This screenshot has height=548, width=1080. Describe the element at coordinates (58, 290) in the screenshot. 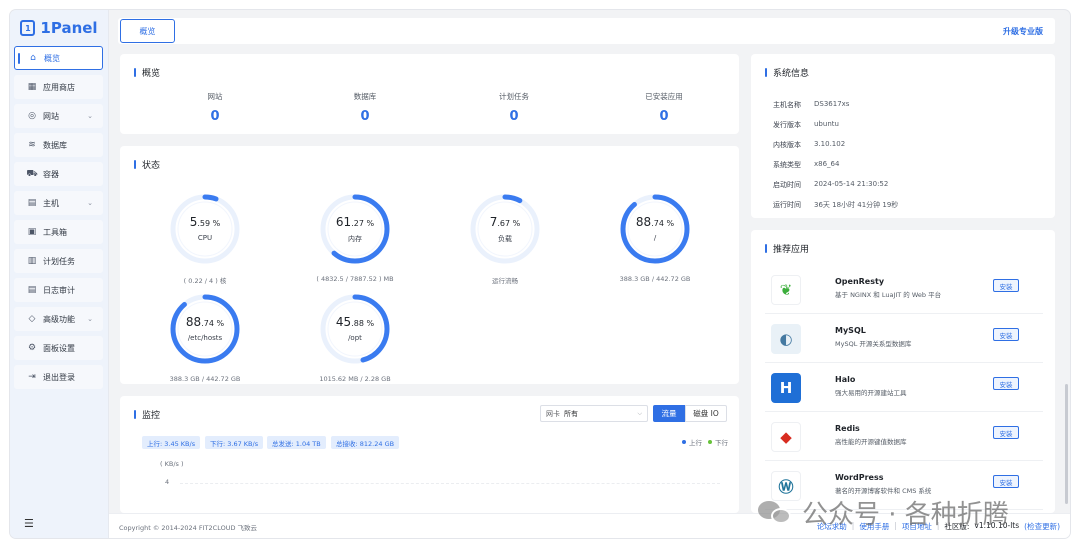

I see `sidebar-item-log: ▤ 日志审计` at that location.